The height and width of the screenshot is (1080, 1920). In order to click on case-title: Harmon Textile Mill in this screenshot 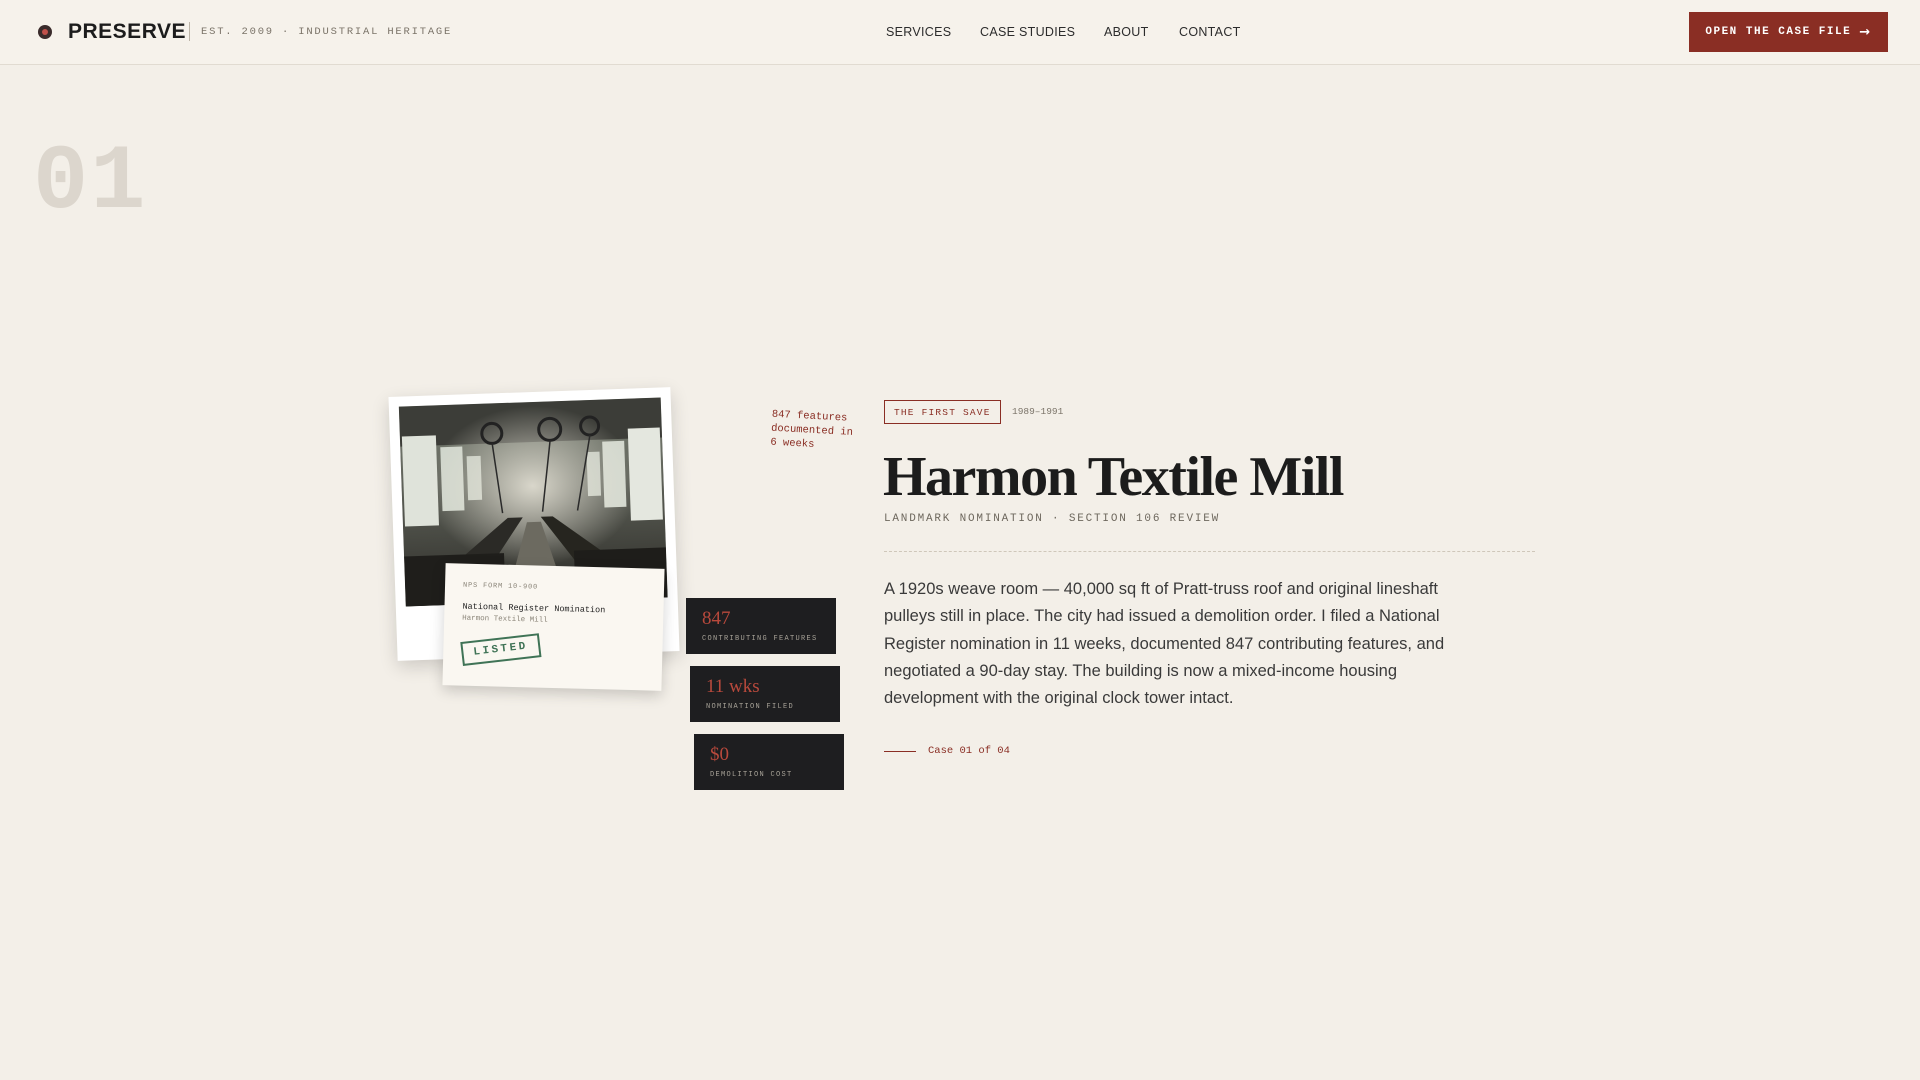, I will do `click(1113, 477)`.